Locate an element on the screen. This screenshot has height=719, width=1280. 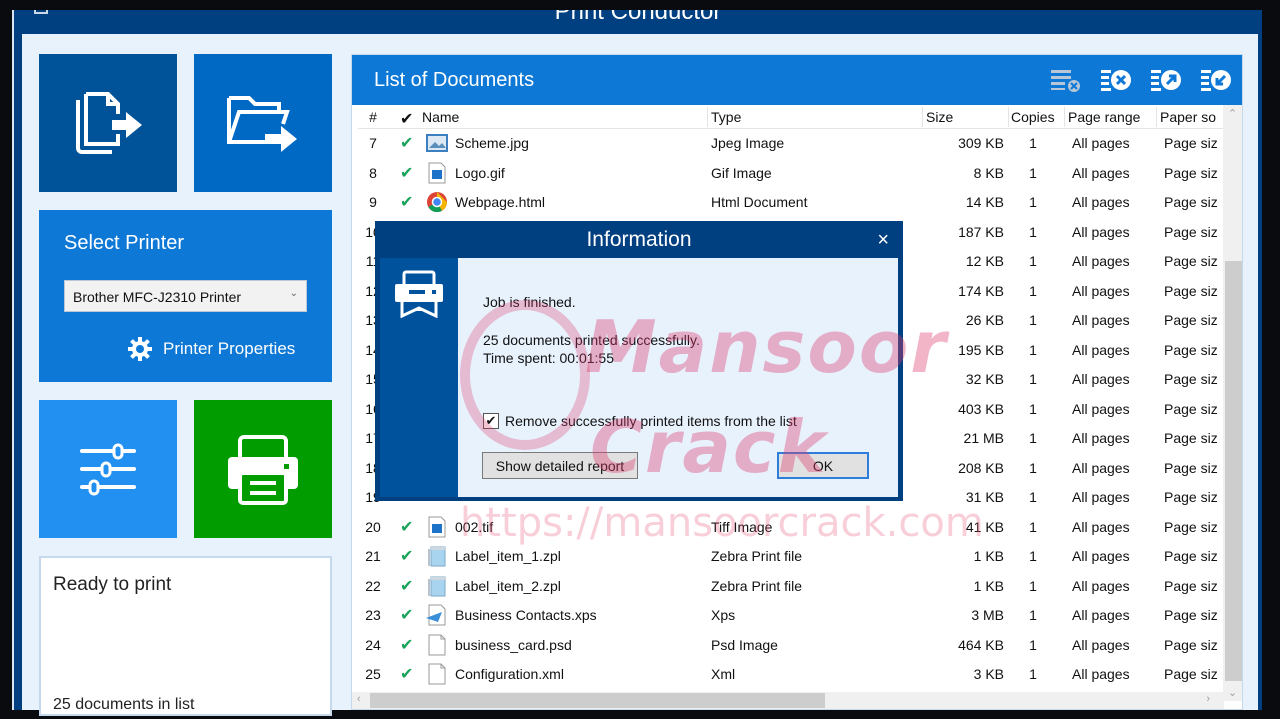
col-header-copies: Copies is located at coordinates (1034, 117).